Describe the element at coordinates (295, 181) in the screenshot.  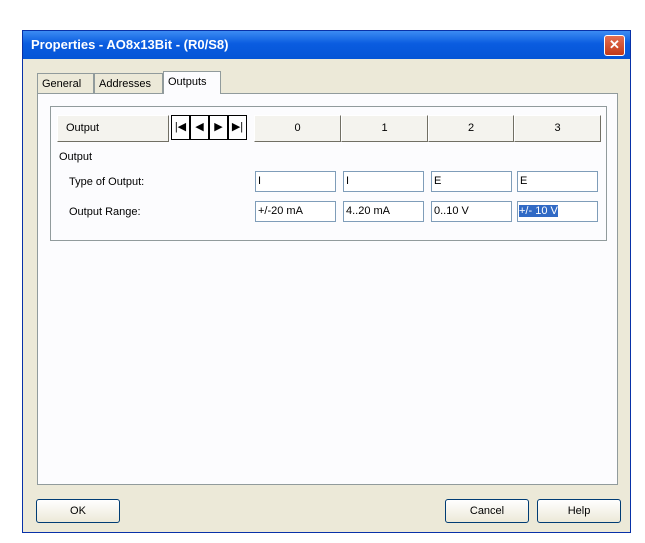
I see `type-of-output-field-0: I` at that location.